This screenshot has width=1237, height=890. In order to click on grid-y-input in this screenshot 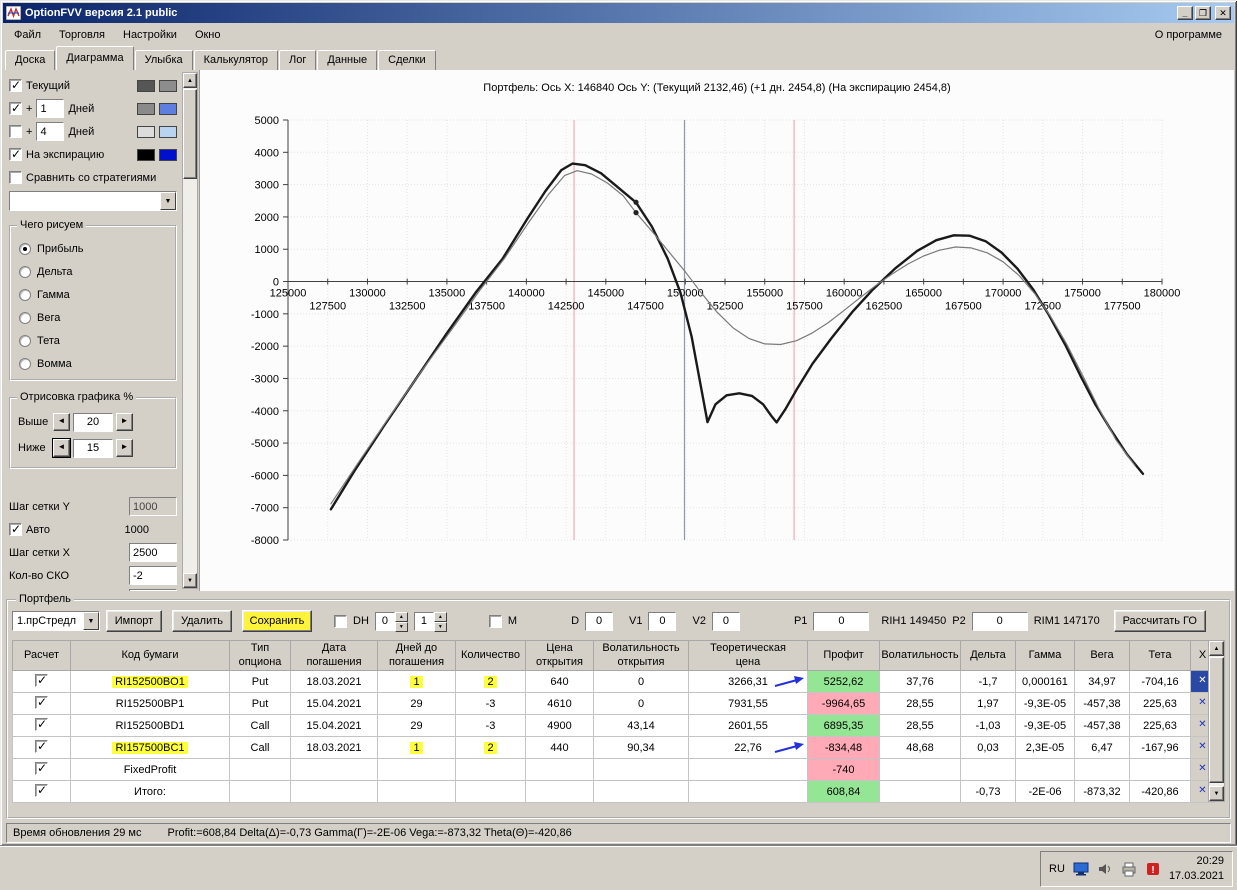, I will do `click(153, 506)`.